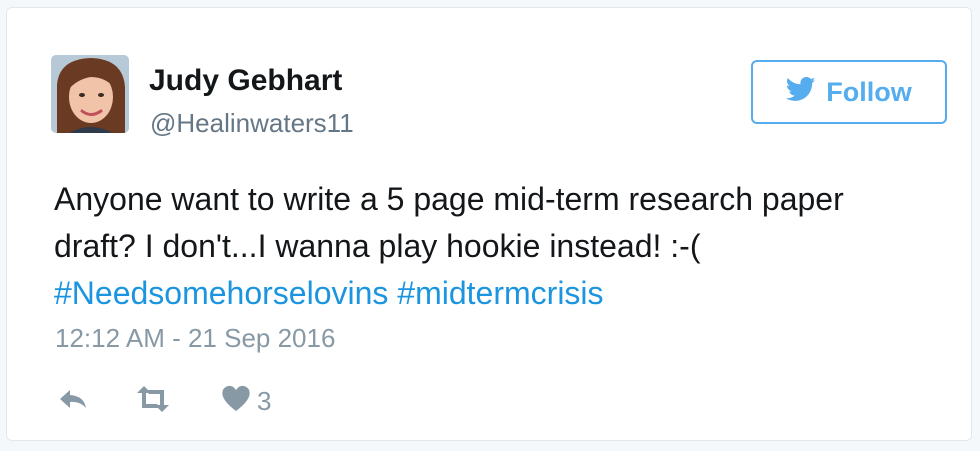  I want to click on reply-button, so click(73, 401).